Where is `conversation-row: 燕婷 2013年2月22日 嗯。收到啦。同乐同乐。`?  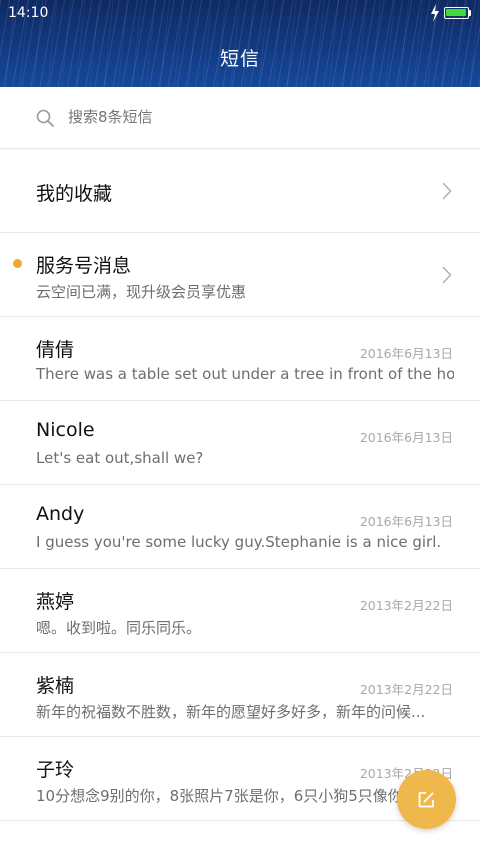
conversation-row: 燕婷 2013年2月22日 嗯。收到啦。同乐同乐。 is located at coordinates (240, 611).